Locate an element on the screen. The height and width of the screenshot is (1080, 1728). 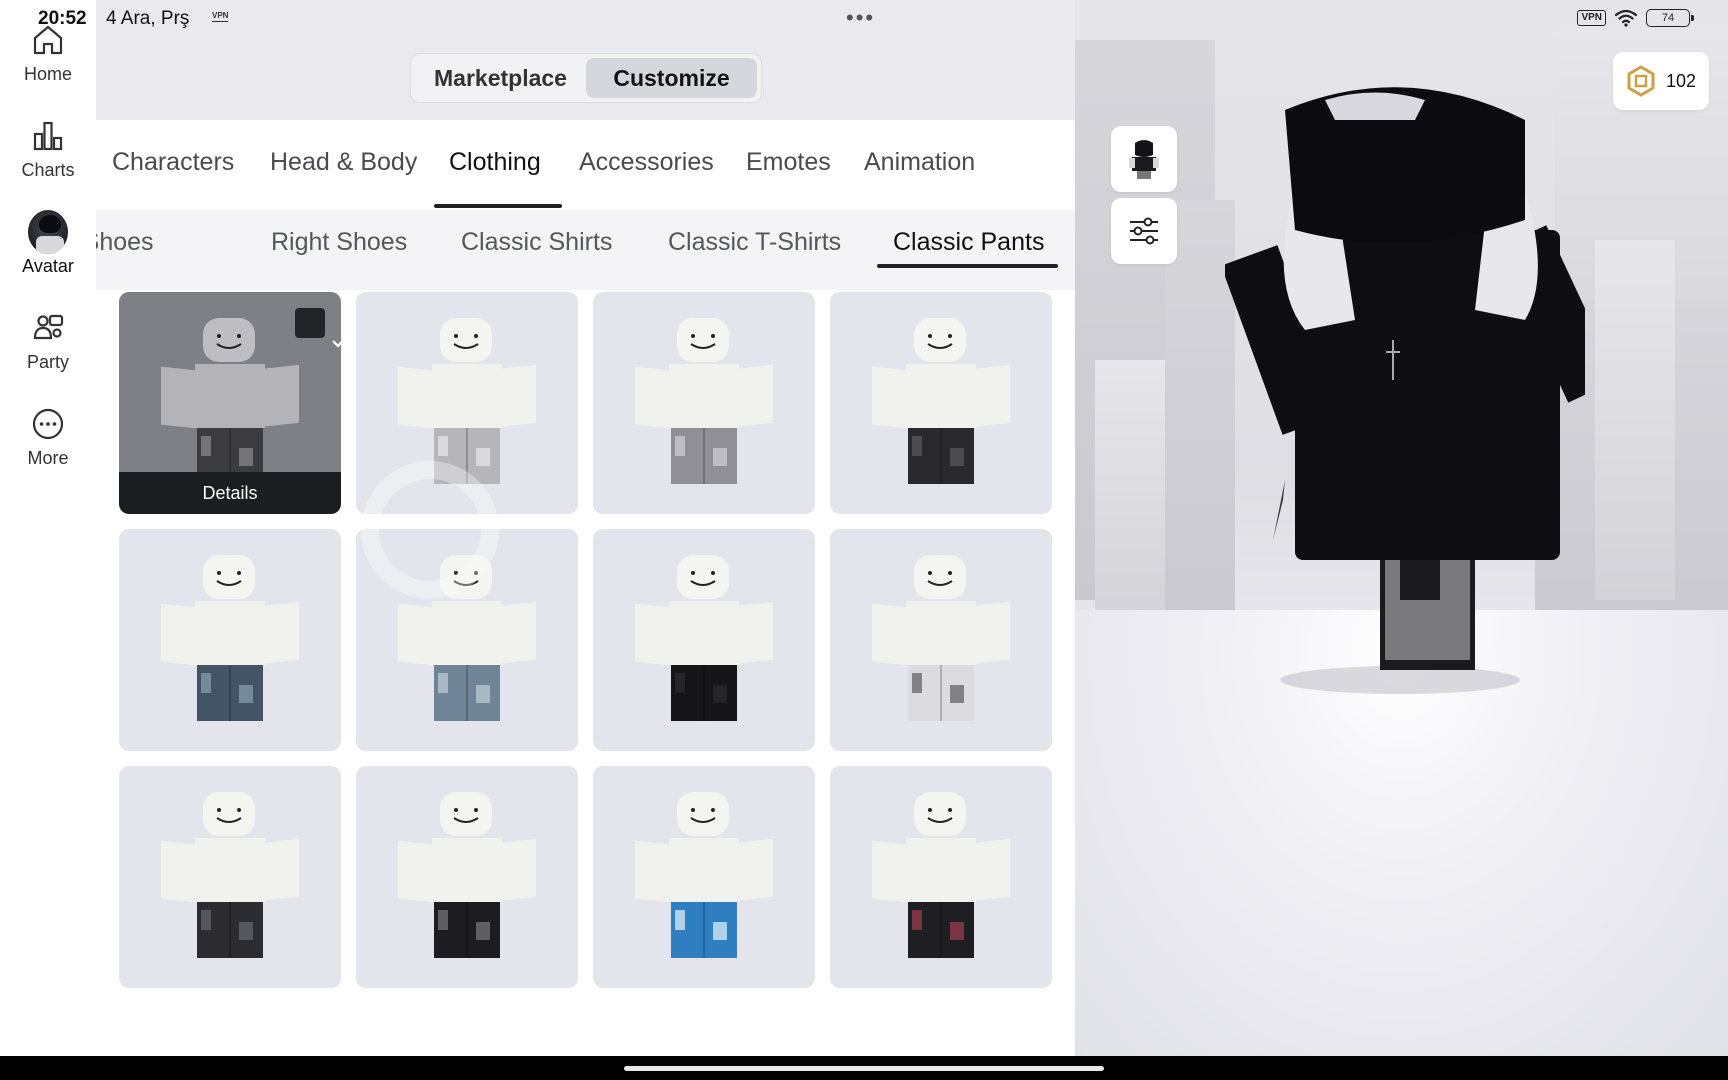
nav-item-home: Home is located at coordinates (48, 60).